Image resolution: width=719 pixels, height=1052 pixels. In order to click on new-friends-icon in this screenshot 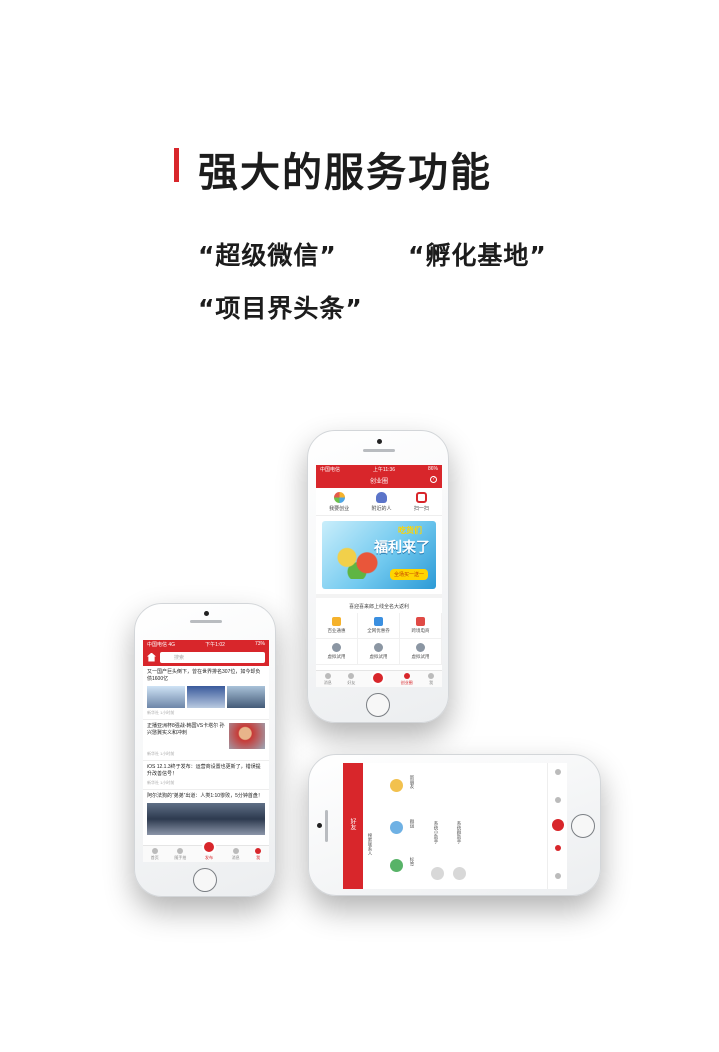, I will do `click(396, 785)`.